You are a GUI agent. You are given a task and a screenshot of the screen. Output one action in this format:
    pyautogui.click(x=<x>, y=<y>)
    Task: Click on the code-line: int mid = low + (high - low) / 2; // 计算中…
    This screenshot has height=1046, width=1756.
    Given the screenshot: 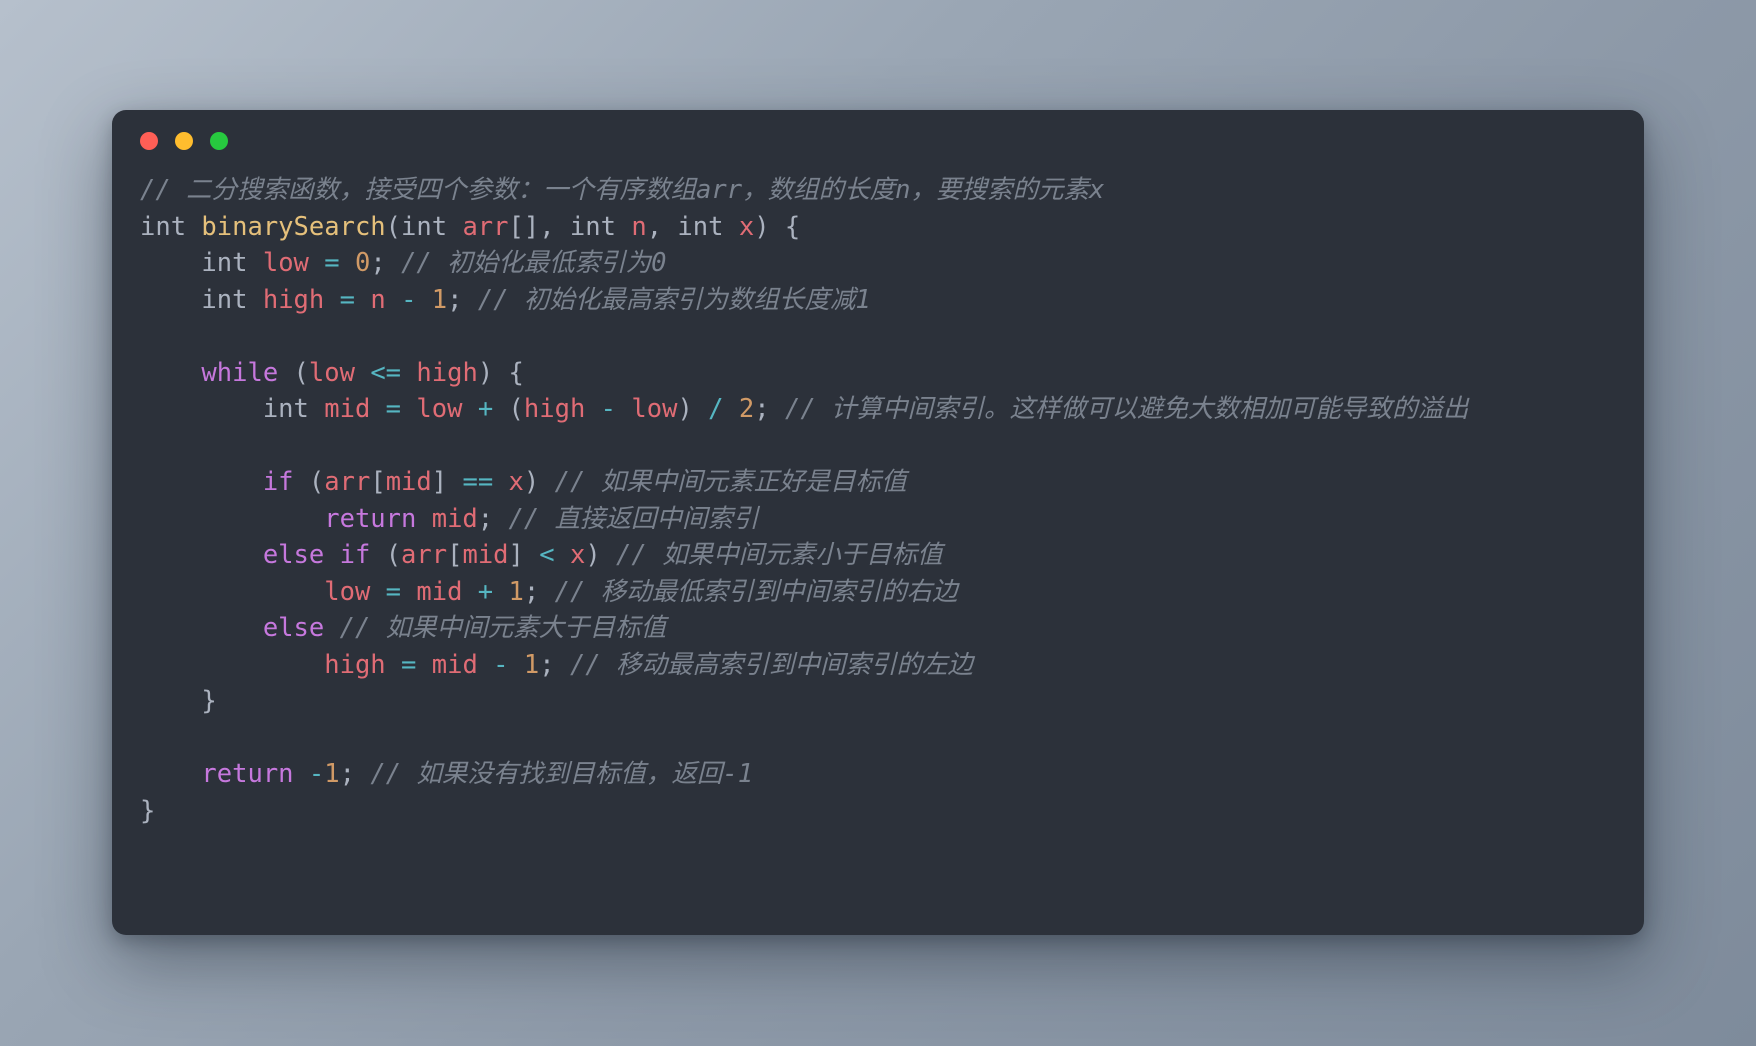 What is the action you would take?
    pyautogui.click(x=804, y=409)
    